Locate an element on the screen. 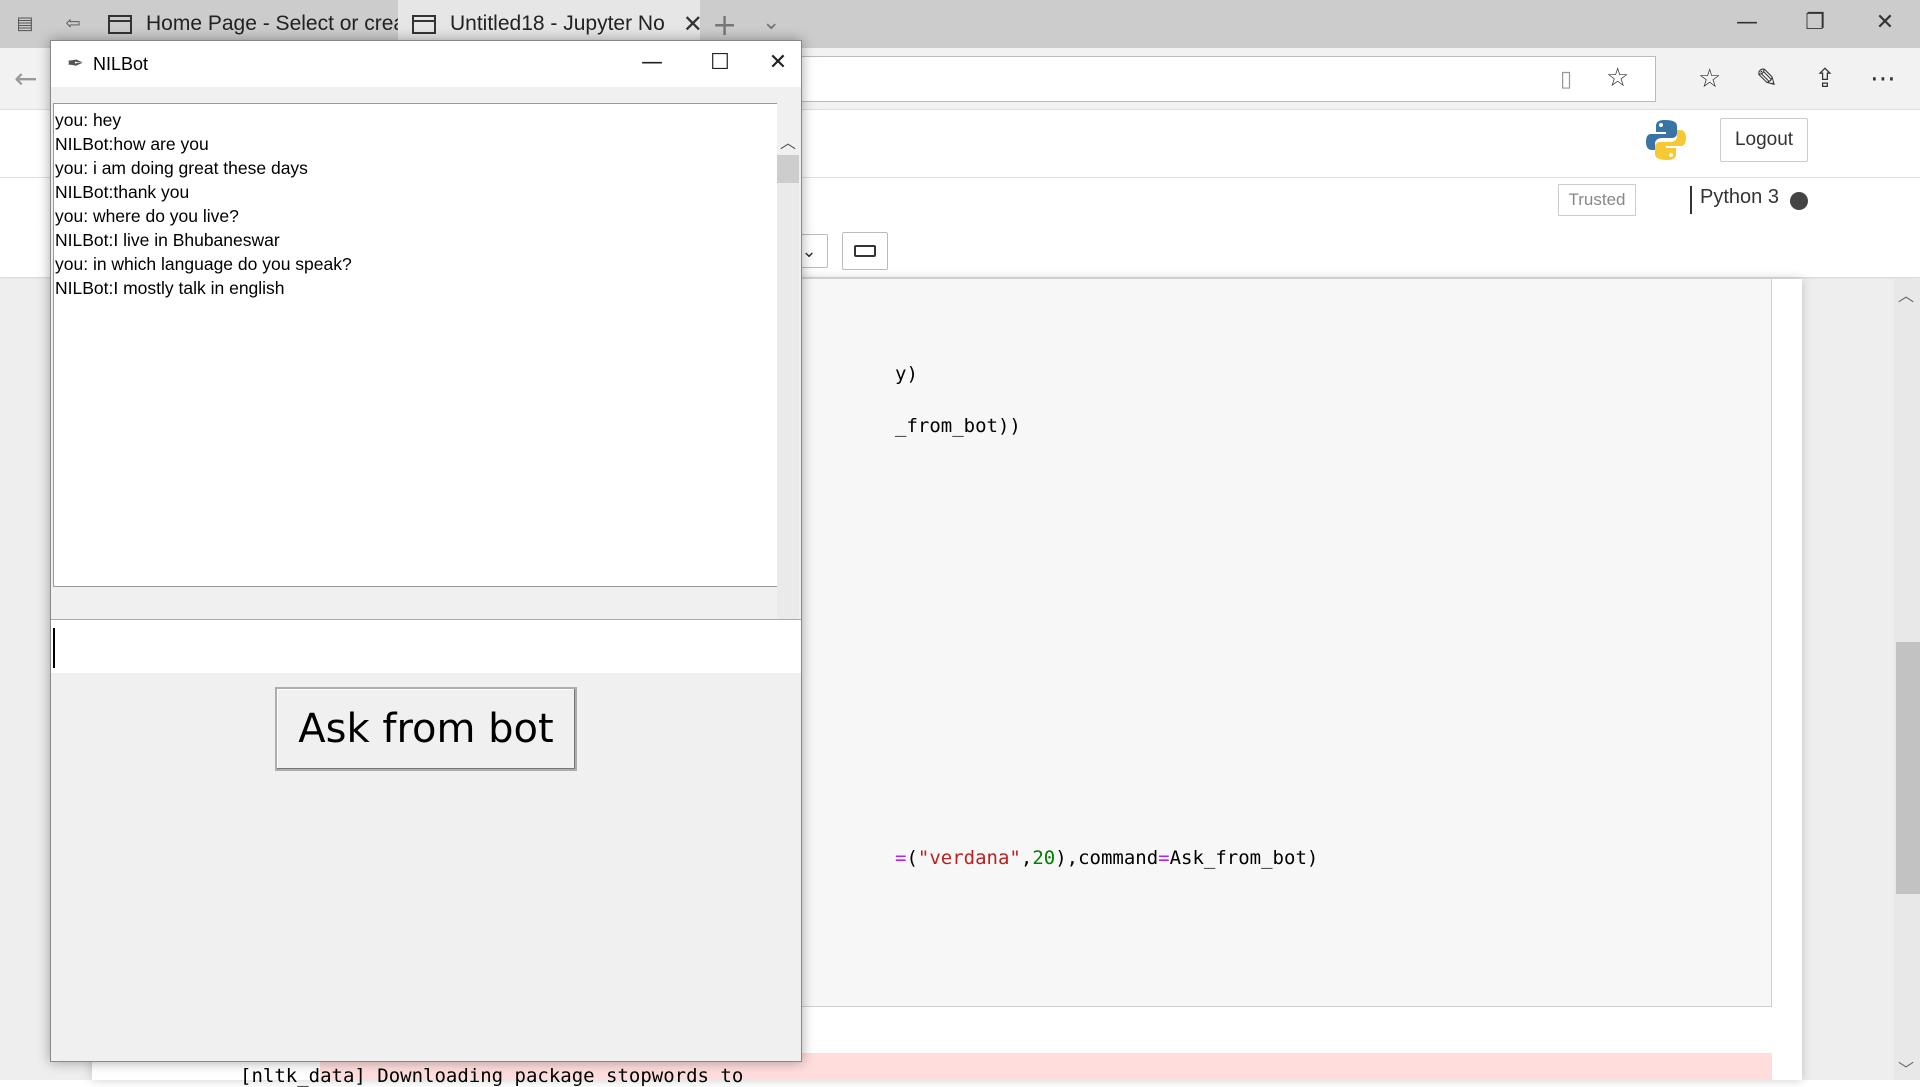 This screenshot has width=1920, height=1087. favorites-list-icon: ☆ is located at coordinates (1709, 79).